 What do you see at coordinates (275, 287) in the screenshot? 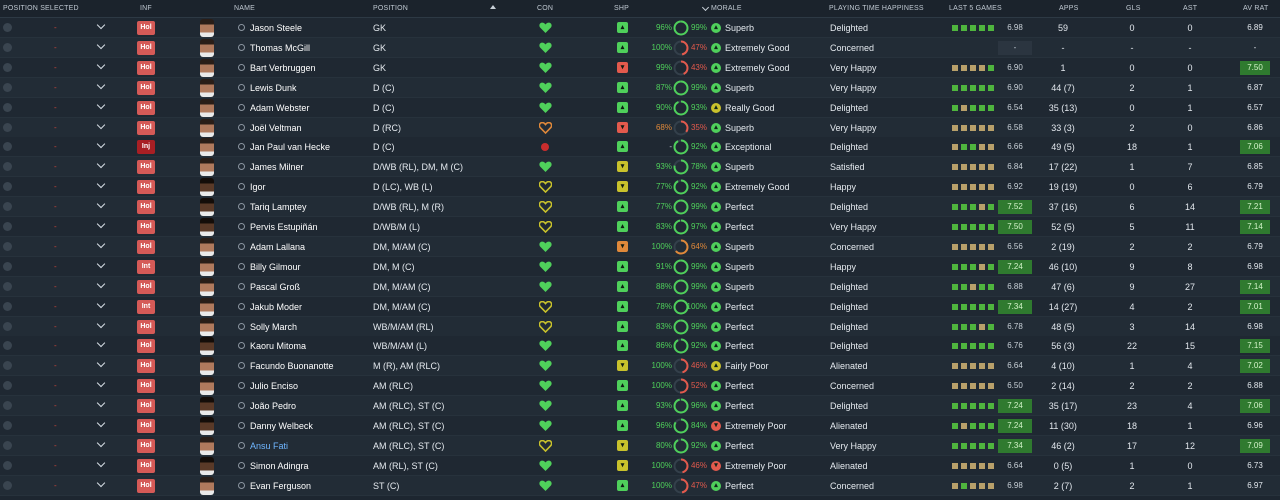
I see `player-name: Pascal Groß` at bounding box center [275, 287].